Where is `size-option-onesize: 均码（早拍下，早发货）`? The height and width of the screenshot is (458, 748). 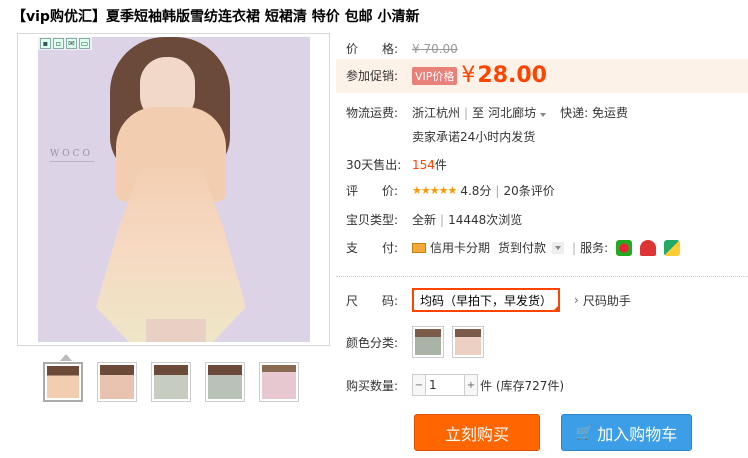 size-option-onesize: 均码（早拍下，早发货） is located at coordinates (486, 300).